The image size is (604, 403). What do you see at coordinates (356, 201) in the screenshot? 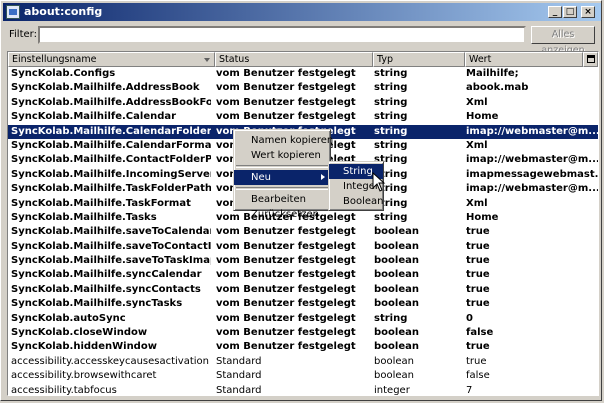
I see `submenu-item-boolean: Boolean` at bounding box center [356, 201].